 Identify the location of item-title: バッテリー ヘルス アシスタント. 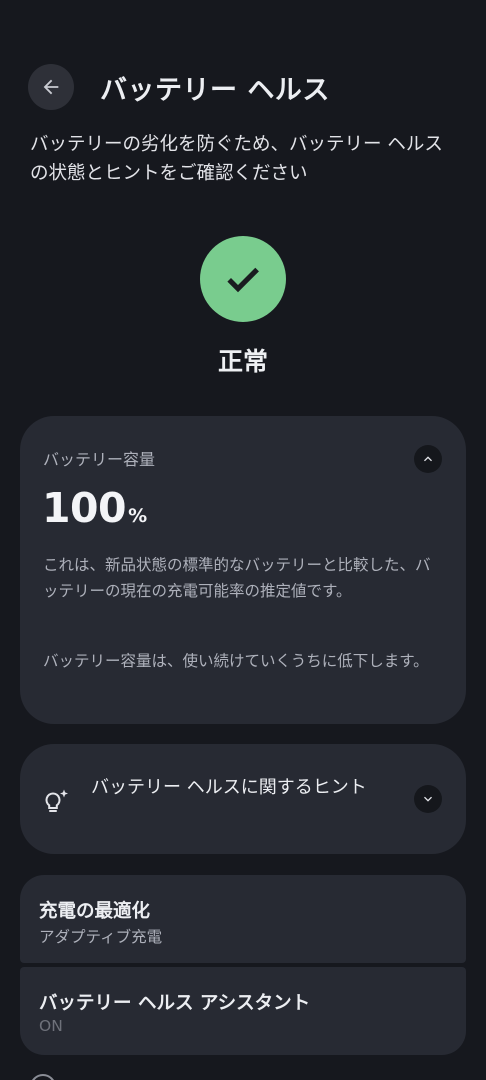
(175, 1003).